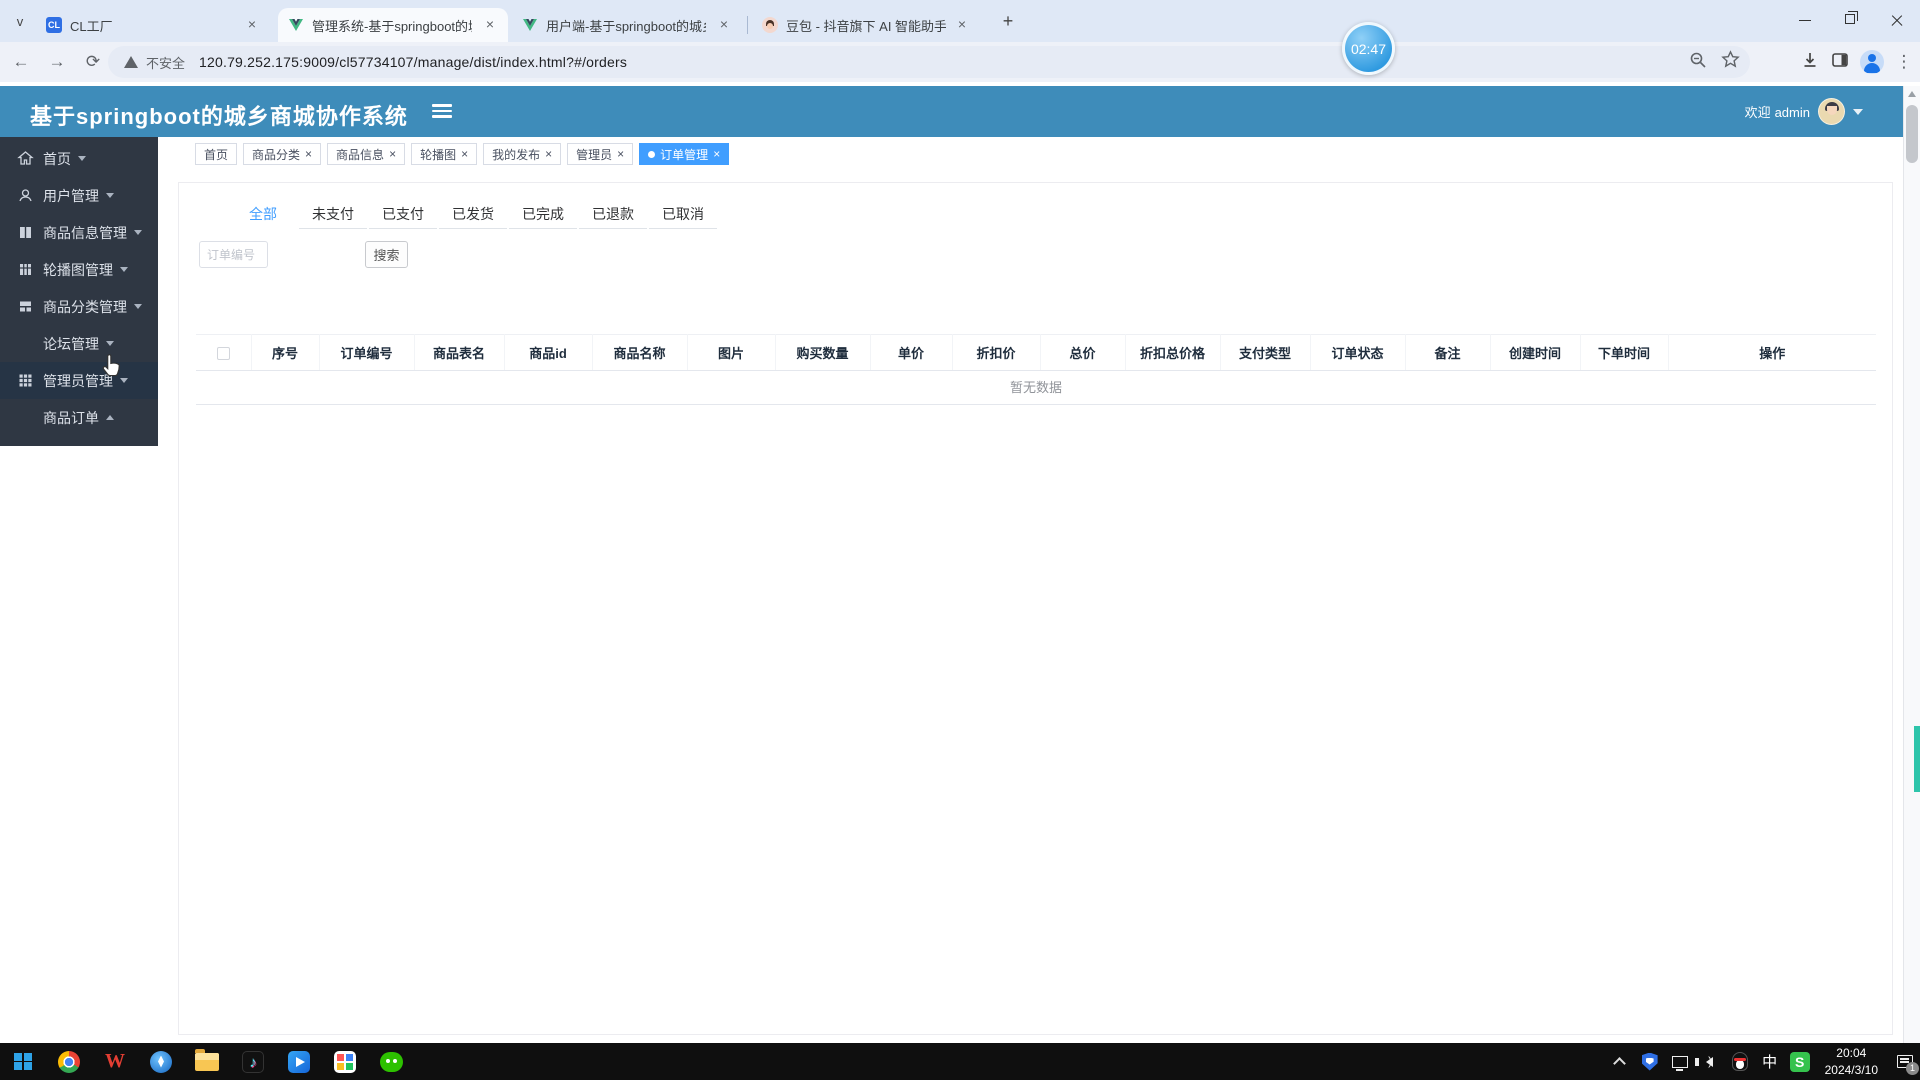  I want to click on user-menu: 欢迎 admin, so click(1804, 111).